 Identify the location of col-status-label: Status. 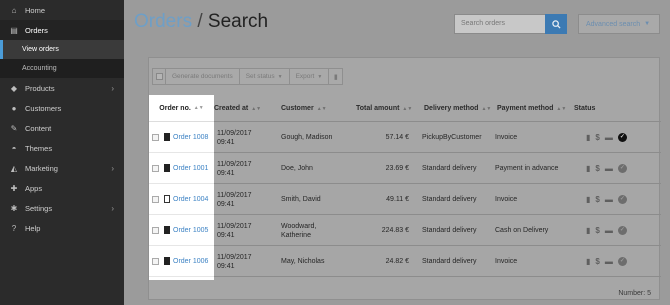
(585, 108).